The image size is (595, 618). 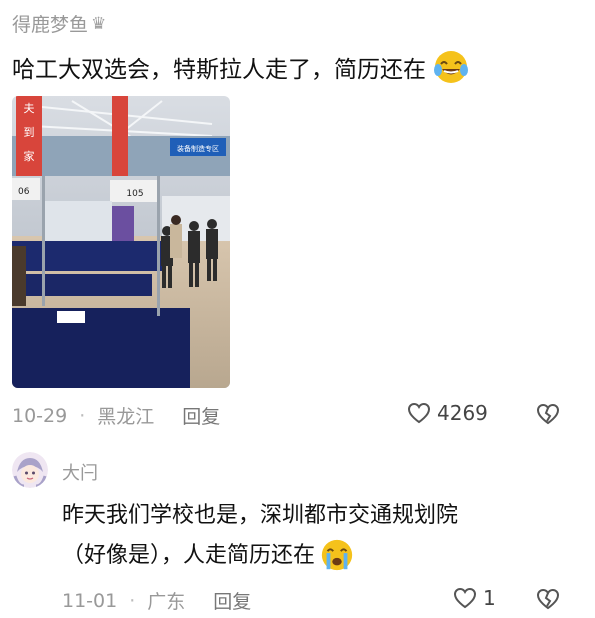 What do you see at coordinates (24, 192) in the screenshot?
I see `photo-booth-left: 06` at bounding box center [24, 192].